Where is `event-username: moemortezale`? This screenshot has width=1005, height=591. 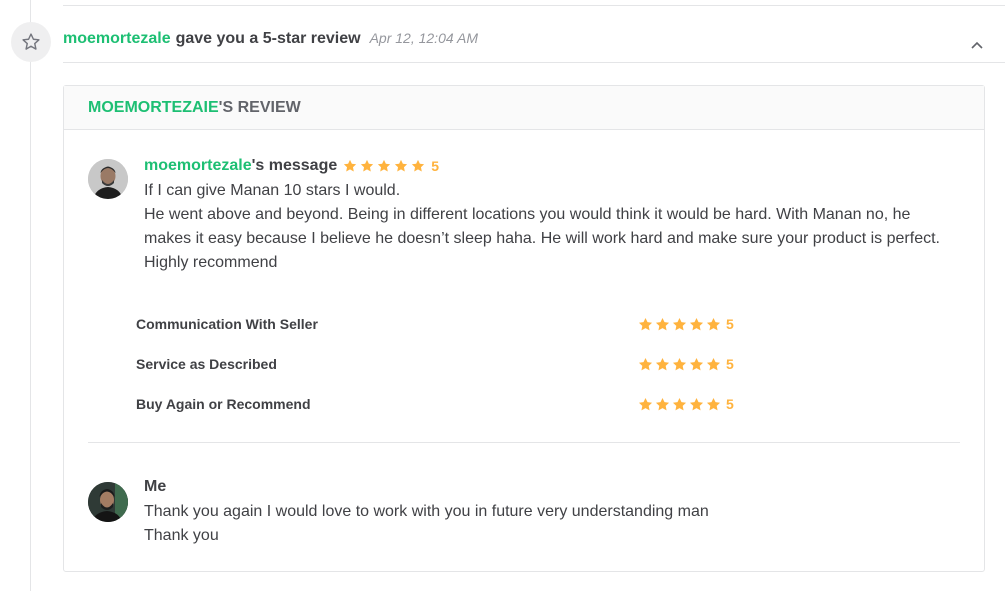
event-username: moemortezale is located at coordinates (117, 39).